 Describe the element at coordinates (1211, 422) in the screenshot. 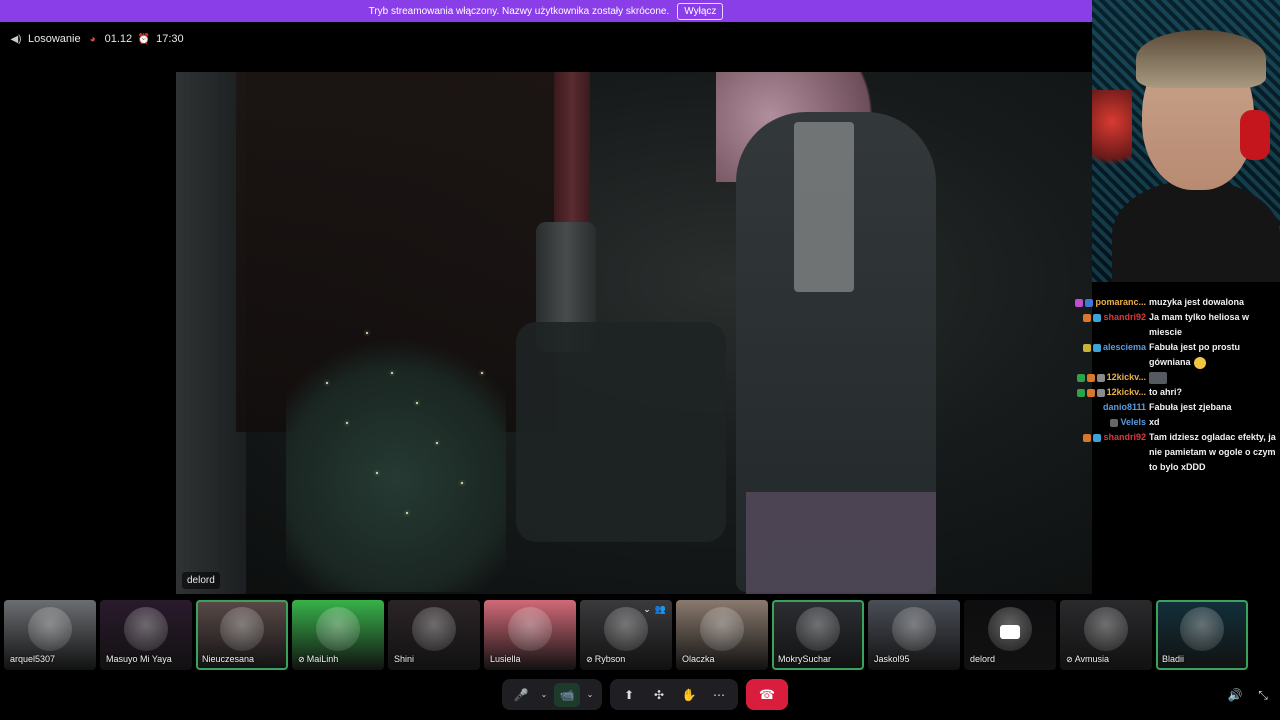

I see `chat-message-body: xd` at that location.